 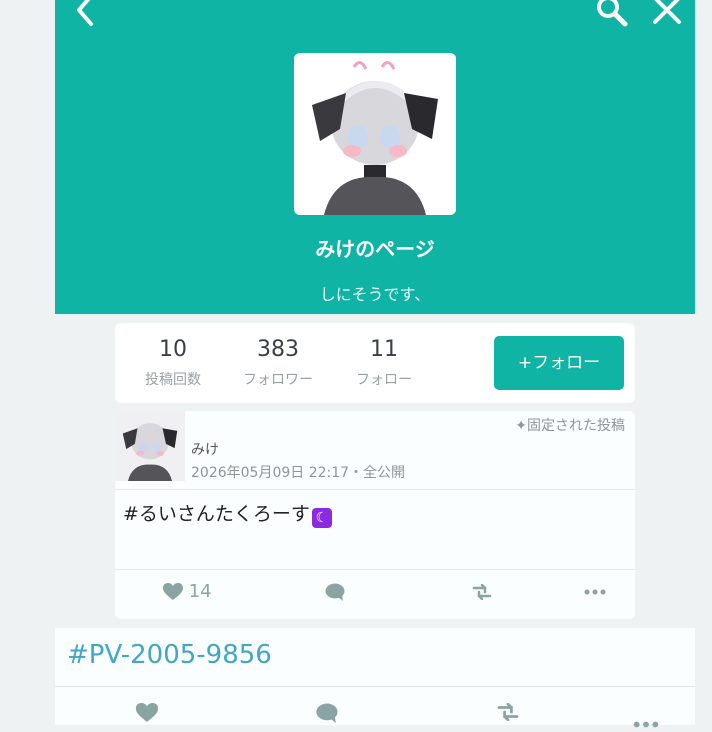 I want to click on stat-followers: 383 フォロワー, so click(x=278, y=363).